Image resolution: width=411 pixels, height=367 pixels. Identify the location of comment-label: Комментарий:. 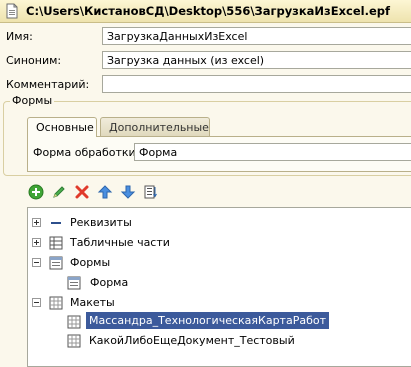
(48, 84).